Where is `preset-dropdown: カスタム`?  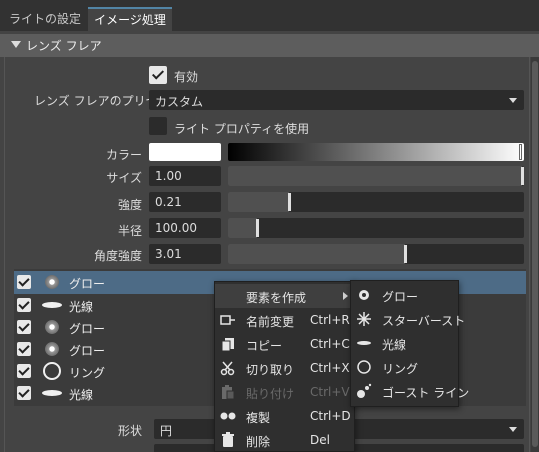
preset-dropdown: カスタム is located at coordinates (336, 100).